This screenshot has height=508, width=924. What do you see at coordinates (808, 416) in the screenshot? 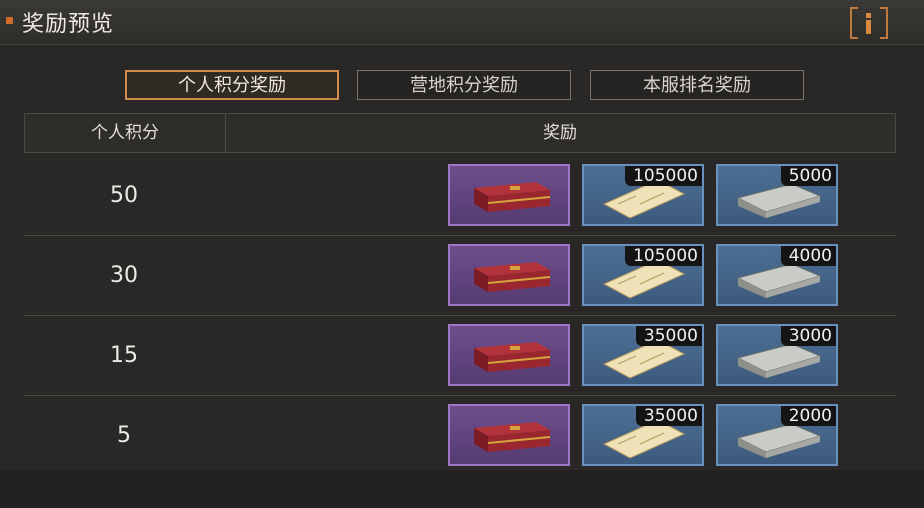
I see `reward-quantity: 2000` at bounding box center [808, 416].